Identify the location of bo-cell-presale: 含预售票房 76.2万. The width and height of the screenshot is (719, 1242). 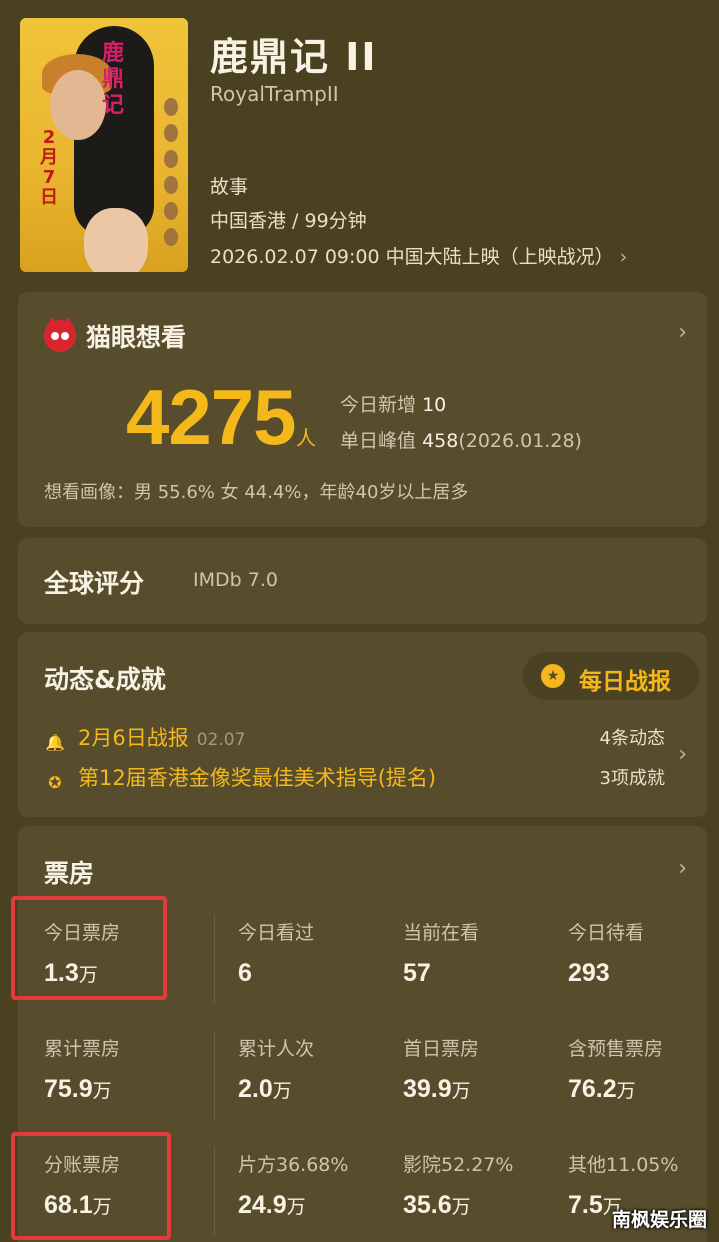
(616, 1070).